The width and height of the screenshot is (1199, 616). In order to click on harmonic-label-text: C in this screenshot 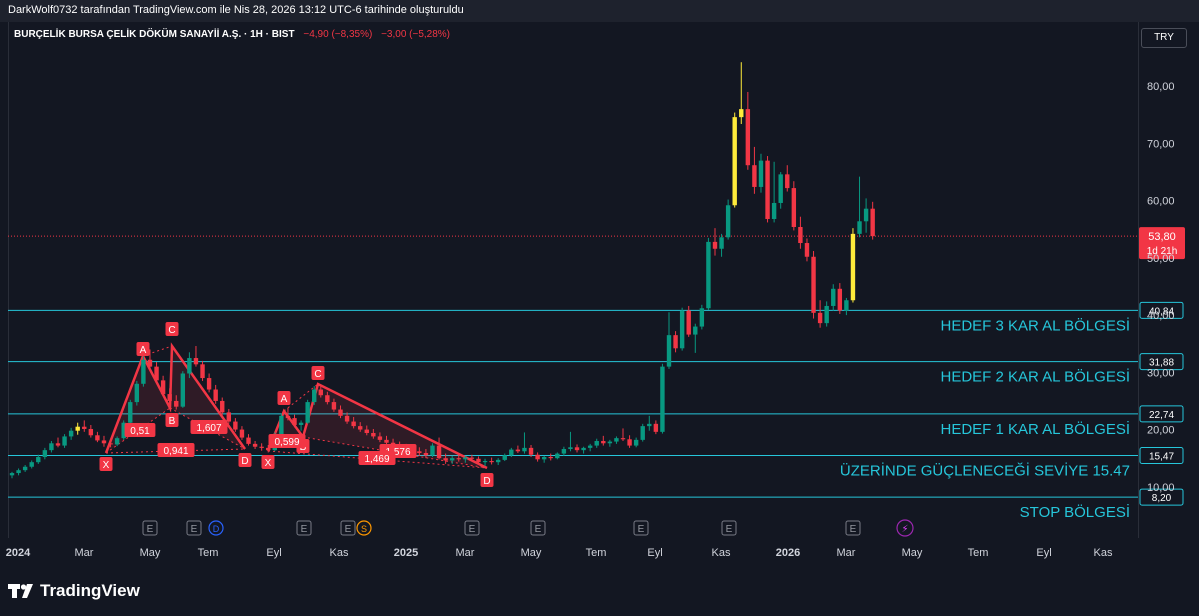, I will do `click(317, 374)`.